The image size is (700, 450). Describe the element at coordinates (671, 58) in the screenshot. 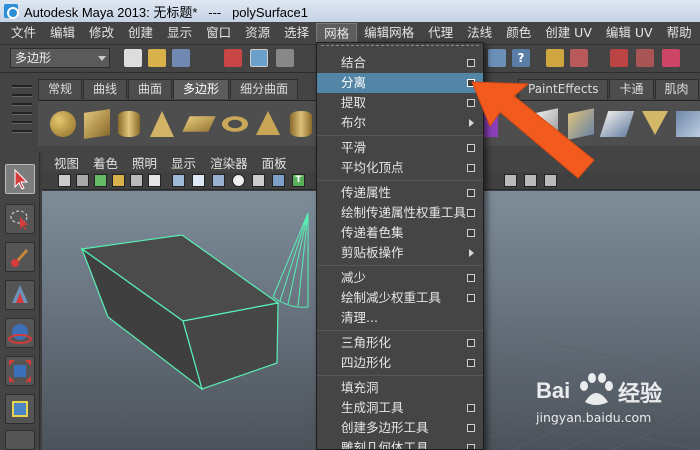

I see `render-settings-icon` at that location.